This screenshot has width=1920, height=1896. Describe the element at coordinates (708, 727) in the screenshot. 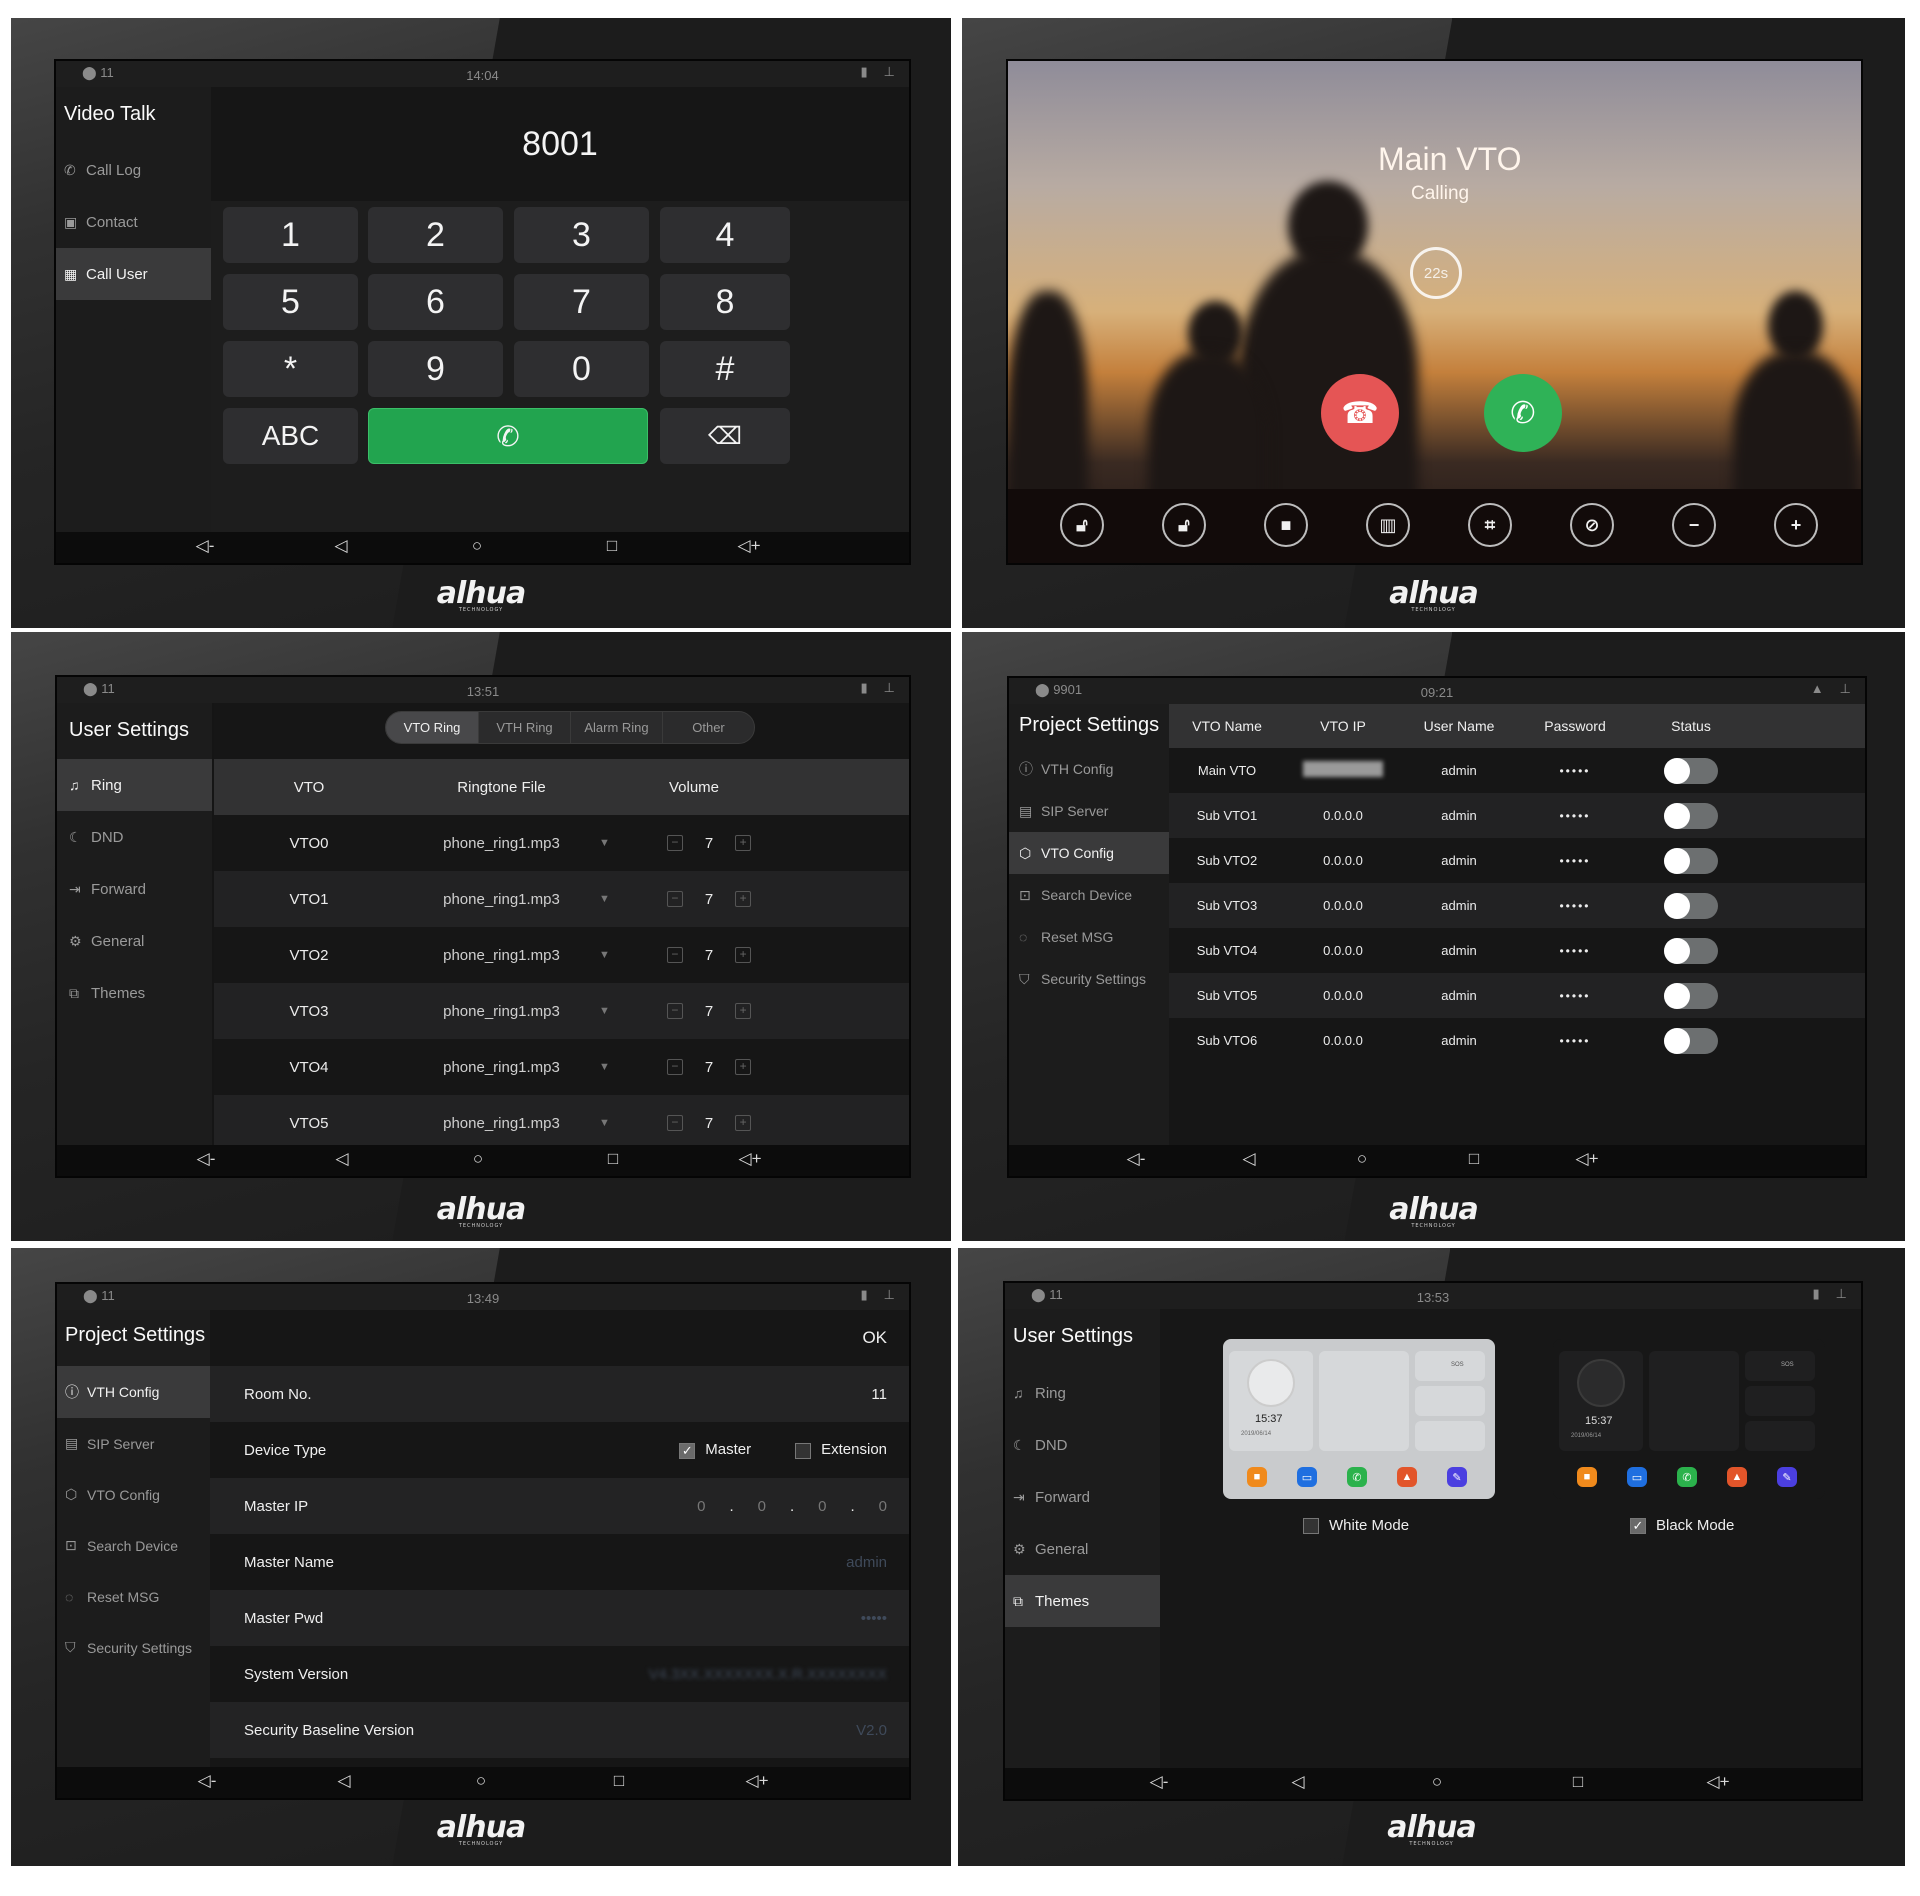

I see `tab-other: Other` at that location.